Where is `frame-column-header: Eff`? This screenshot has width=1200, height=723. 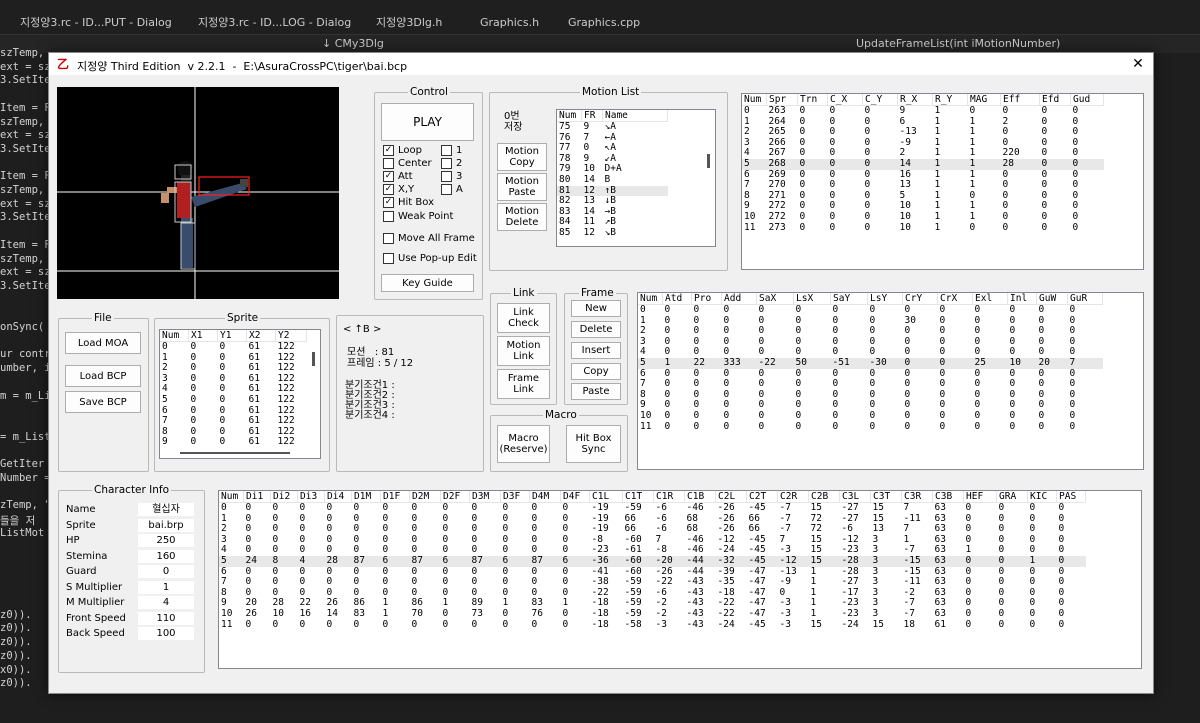
frame-column-header: Eff is located at coordinates (1020, 100).